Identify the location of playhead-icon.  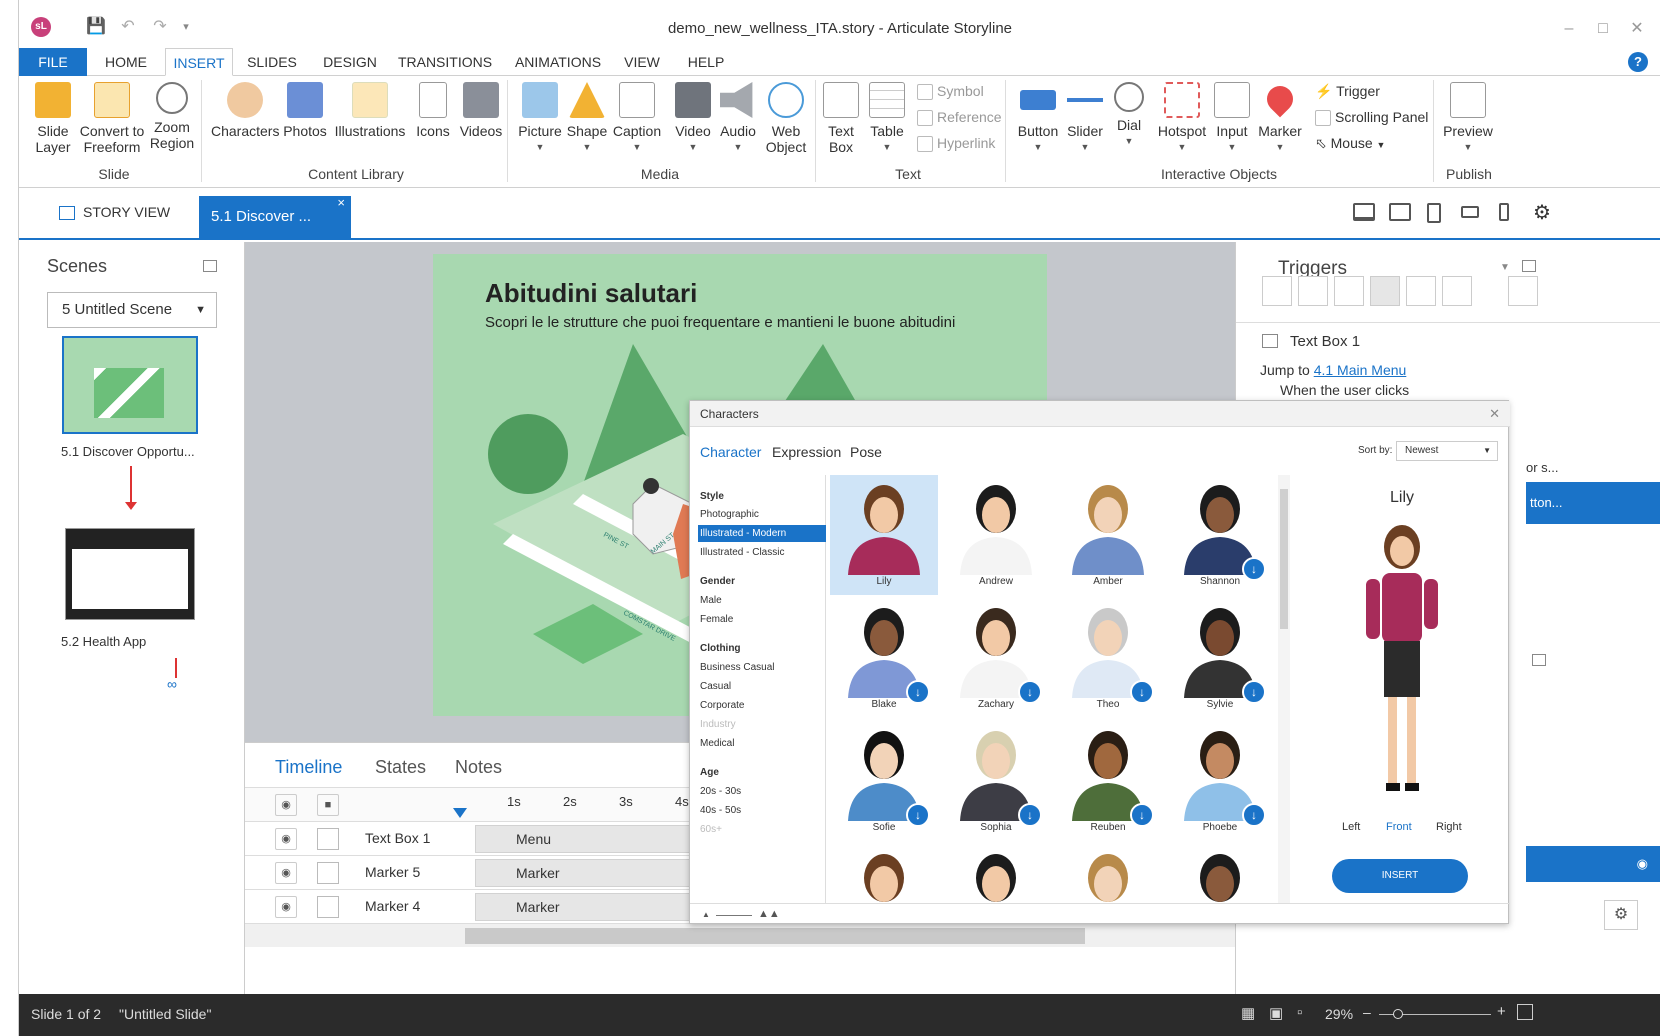
(460, 813).